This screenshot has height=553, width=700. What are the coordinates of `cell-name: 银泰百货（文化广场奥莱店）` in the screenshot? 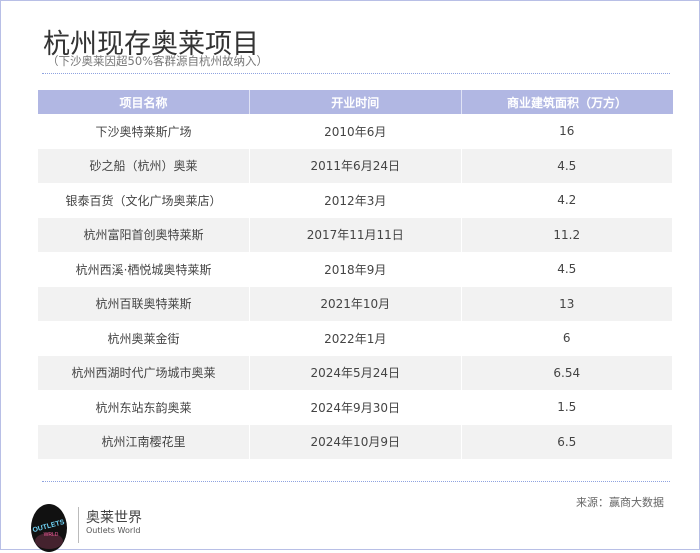 It's located at (144, 200).